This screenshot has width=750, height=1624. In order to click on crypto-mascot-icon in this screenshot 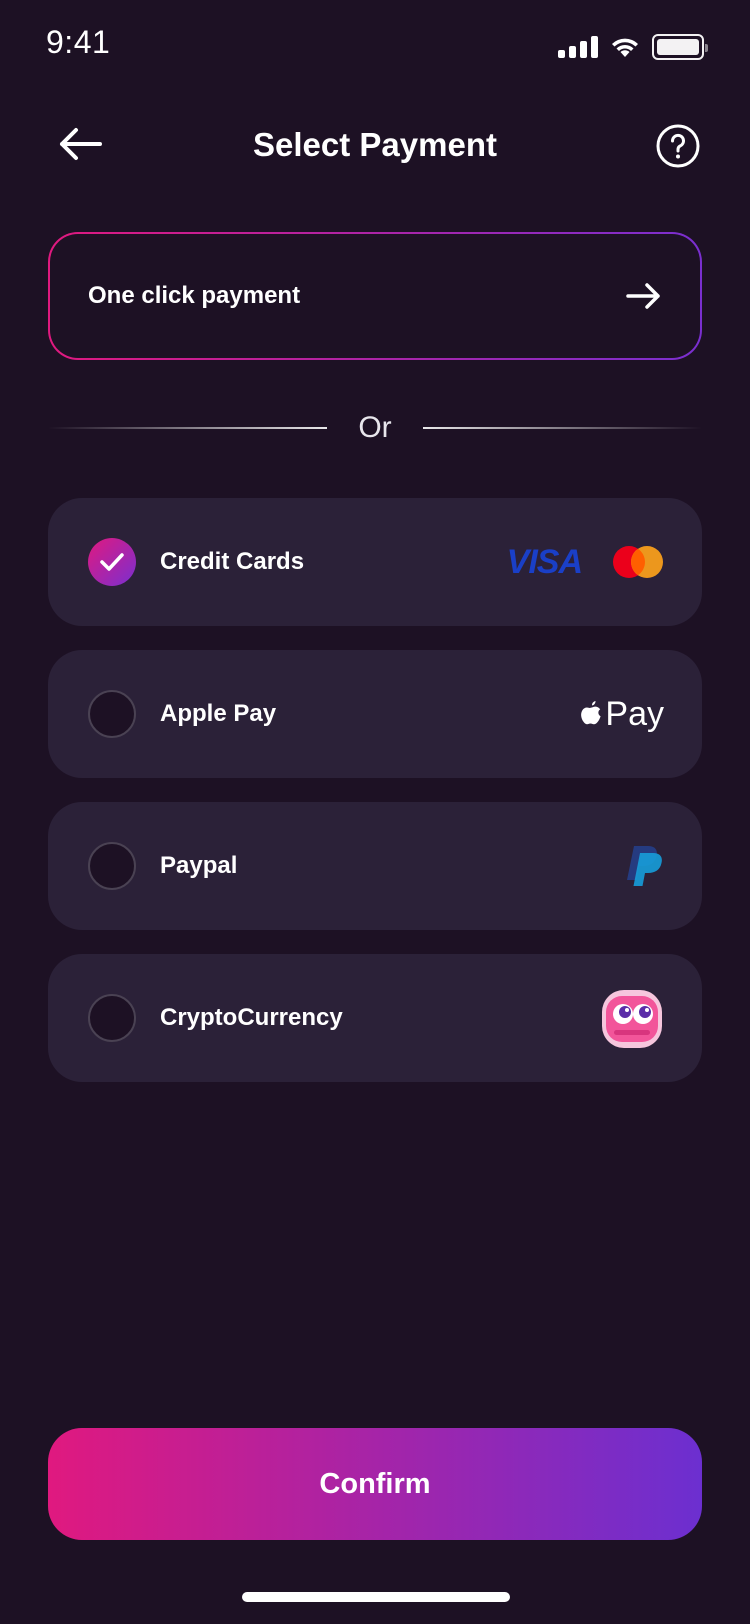, I will do `click(632, 1019)`.